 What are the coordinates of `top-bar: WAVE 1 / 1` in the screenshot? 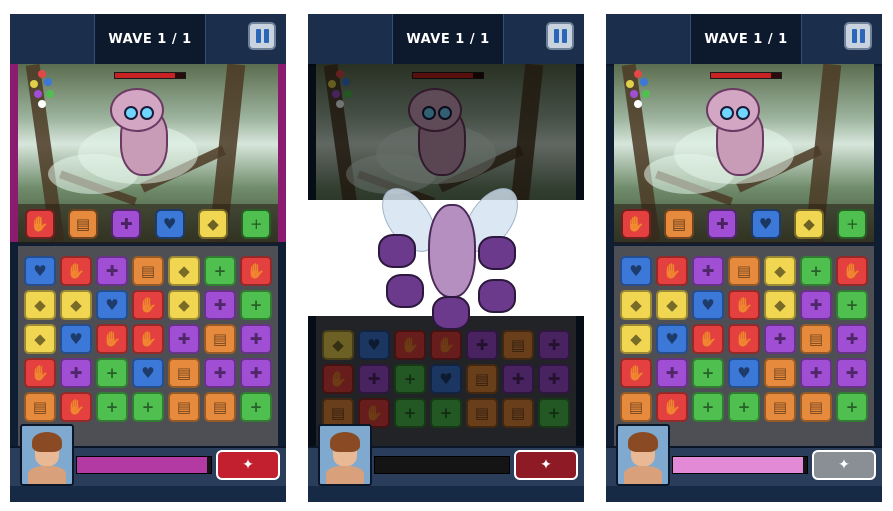 It's located at (148, 40).